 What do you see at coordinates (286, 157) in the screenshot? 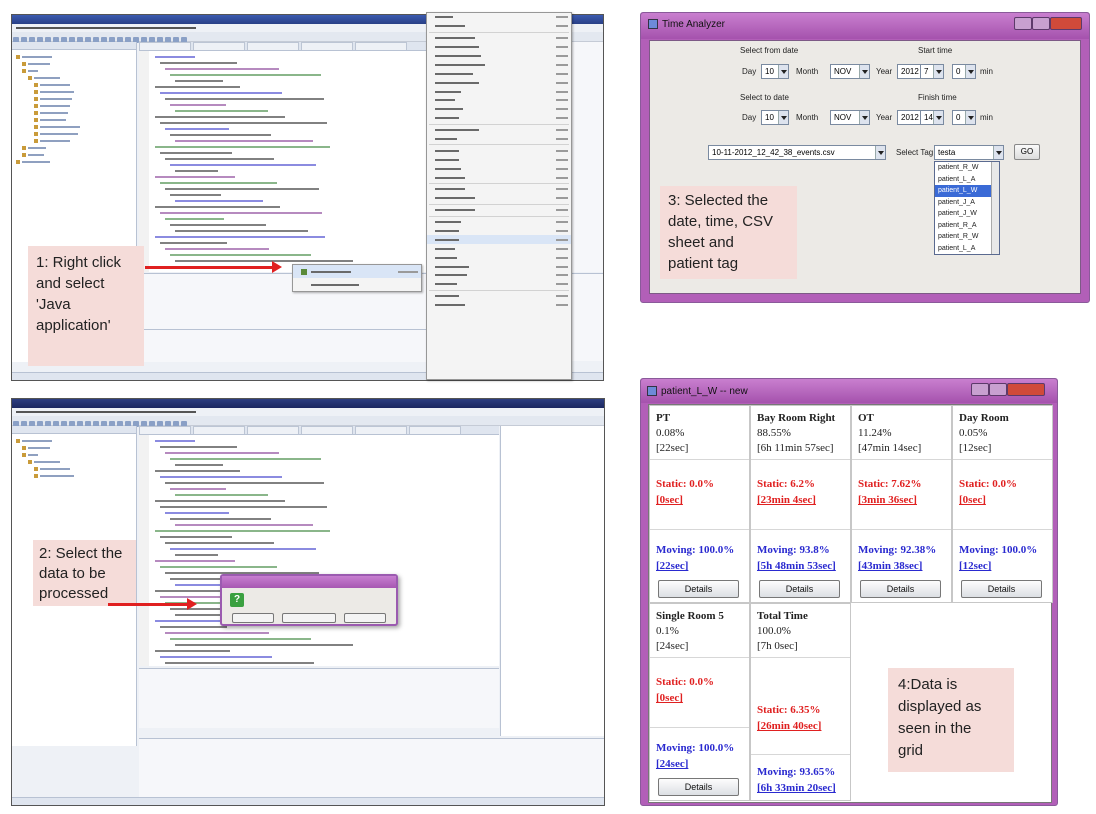
I see `code-editor` at bounding box center [286, 157].